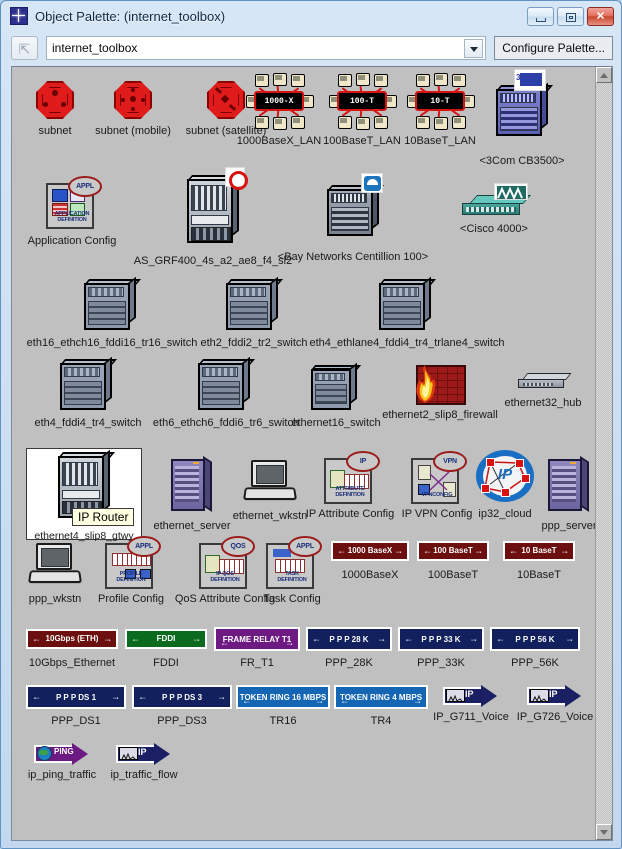  What do you see at coordinates (131, 599) in the screenshot?
I see `palette-item-label: Profile Config` at bounding box center [131, 599].